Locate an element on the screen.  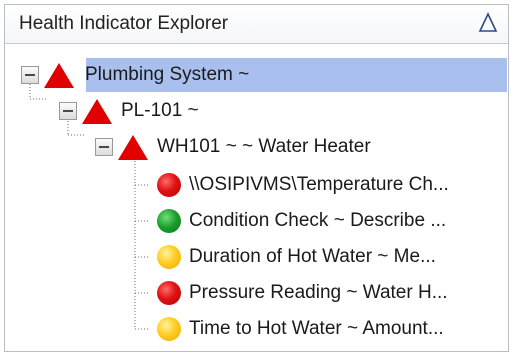
panel-header: Health Indicator Explorer is located at coordinates (256, 24).